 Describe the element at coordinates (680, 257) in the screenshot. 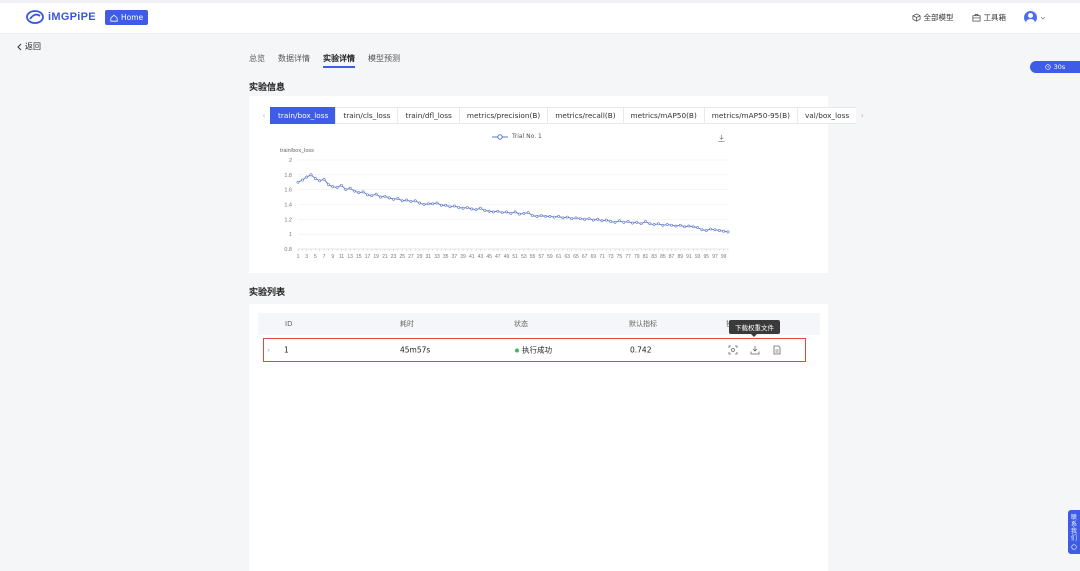

I see `x-tick-label: 89` at that location.